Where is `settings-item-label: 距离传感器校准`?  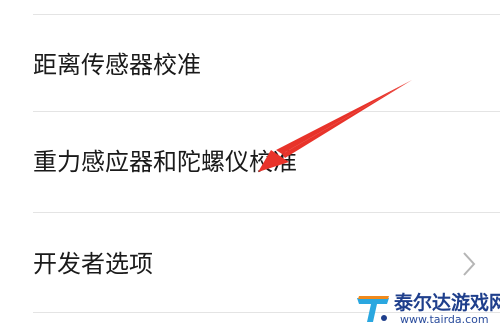 settings-item-label: 距离传感器校准 is located at coordinates (117, 65).